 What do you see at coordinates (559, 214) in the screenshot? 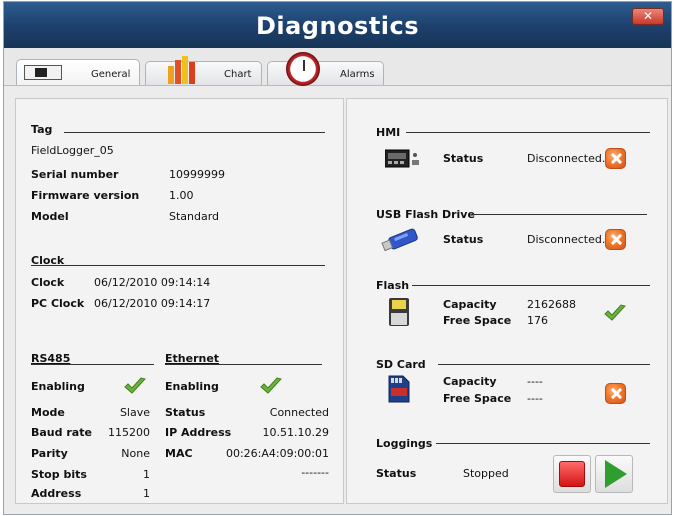
I see `usb-divider` at bounding box center [559, 214].